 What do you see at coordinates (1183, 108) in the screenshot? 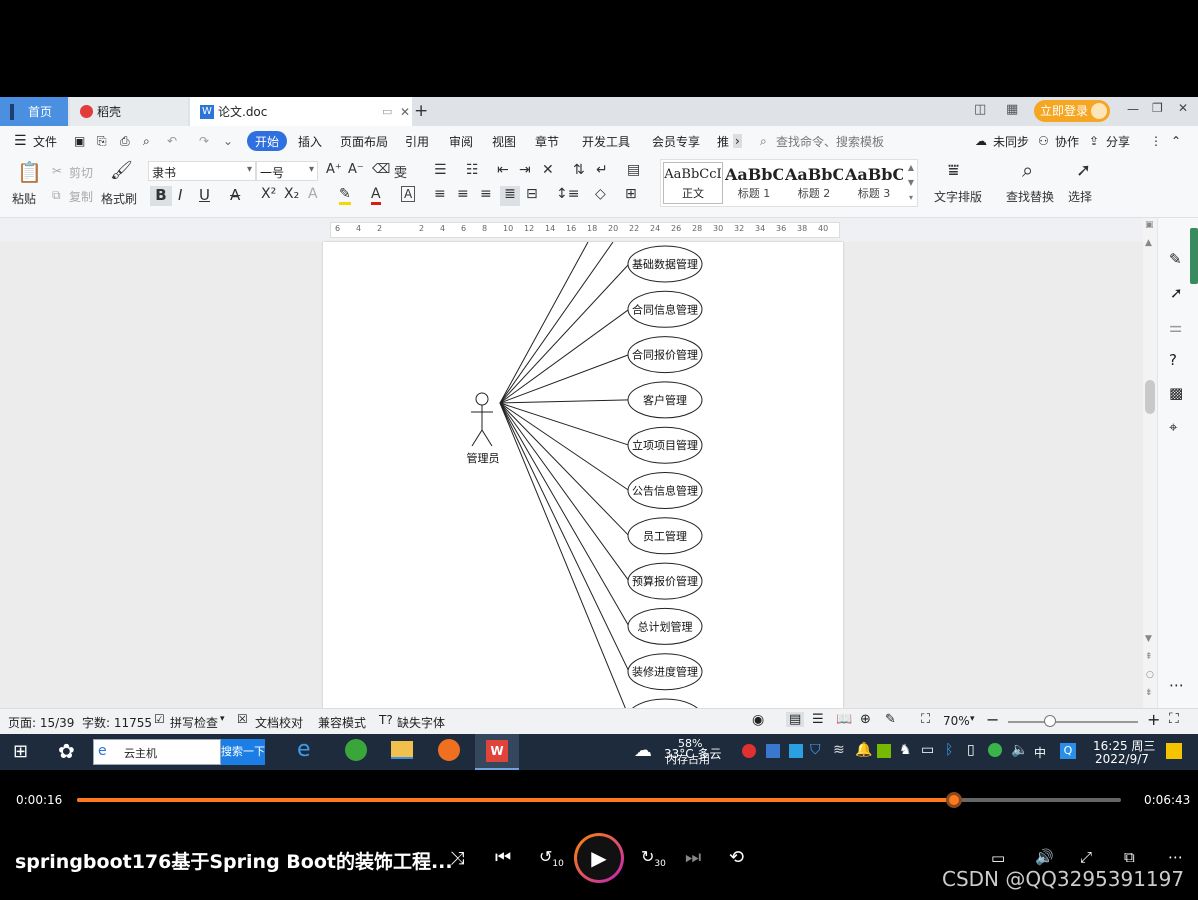
I see `close-window-icon: ✕` at bounding box center [1183, 108].